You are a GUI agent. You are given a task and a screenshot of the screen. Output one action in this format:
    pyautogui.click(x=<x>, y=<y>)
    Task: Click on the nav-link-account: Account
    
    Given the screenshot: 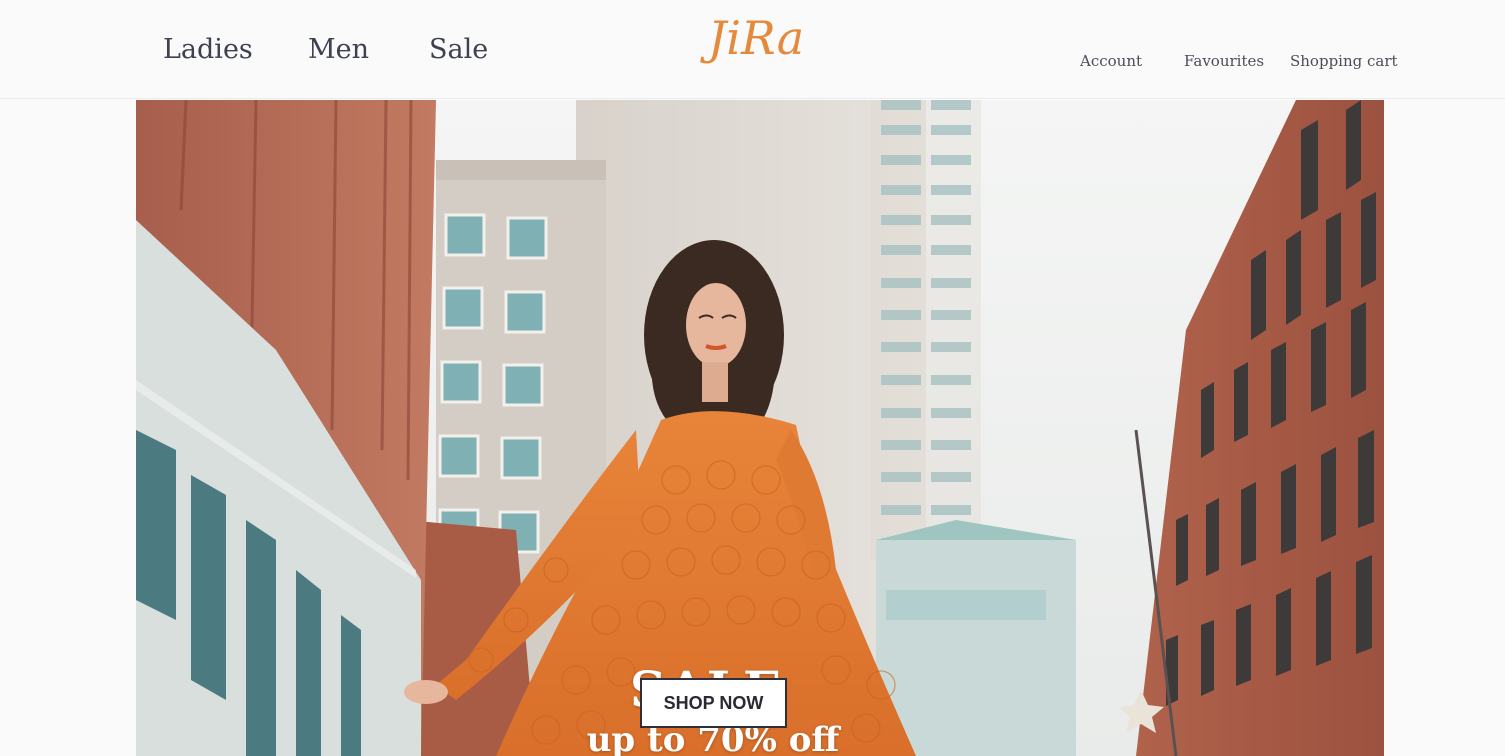 What is the action you would take?
    pyautogui.click(x=1111, y=61)
    